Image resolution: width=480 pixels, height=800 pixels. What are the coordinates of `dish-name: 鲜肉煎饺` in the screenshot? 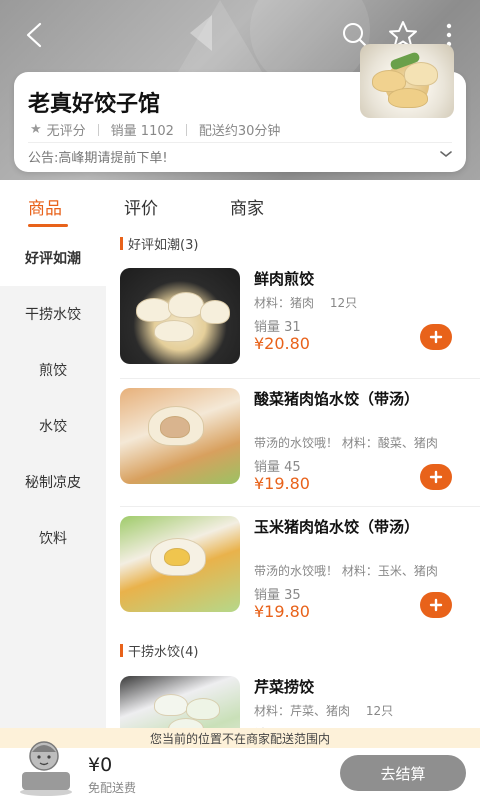 It's located at (284, 279).